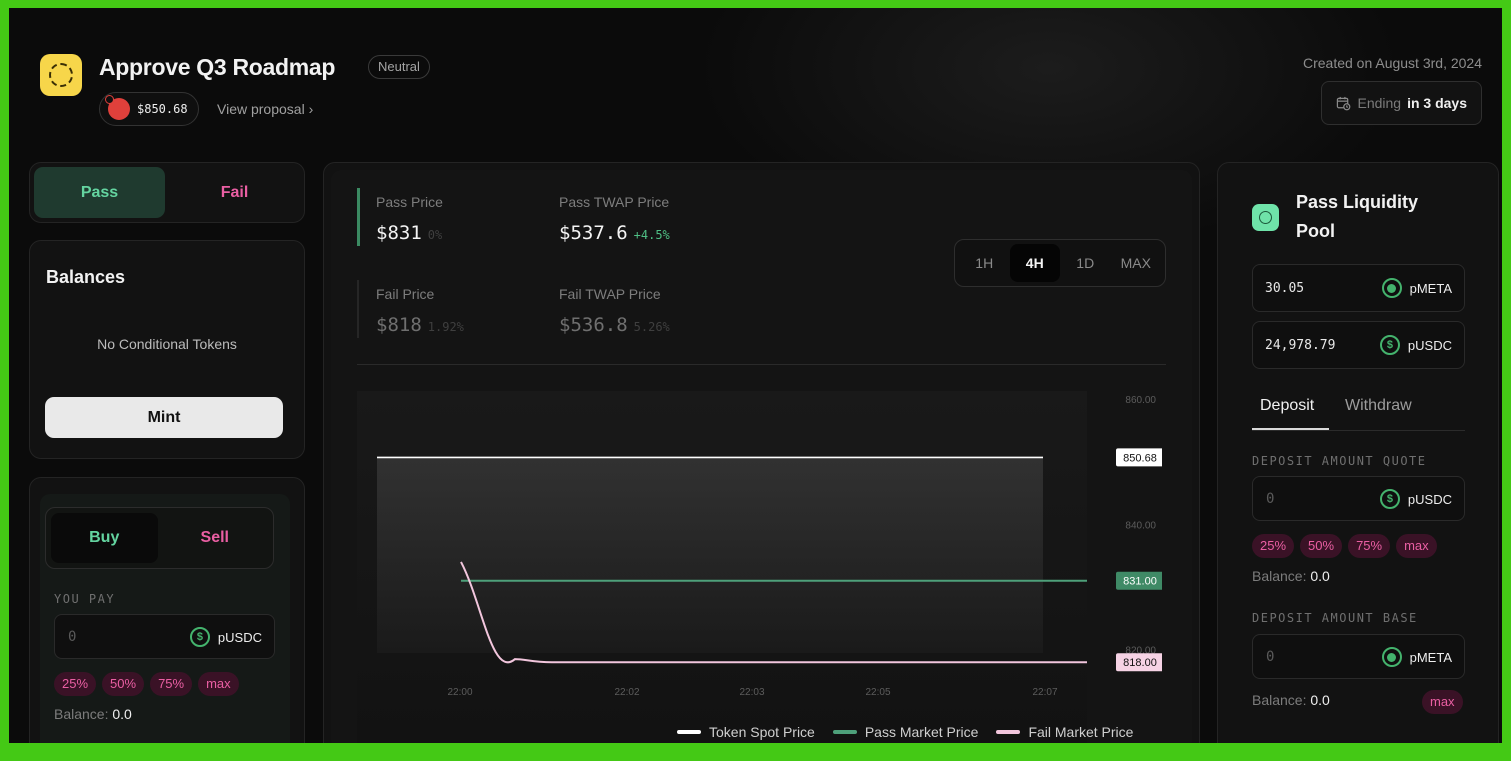 The width and height of the screenshot is (1511, 761). I want to click on liquidity-meta-token: pMETA, so click(1430, 288).